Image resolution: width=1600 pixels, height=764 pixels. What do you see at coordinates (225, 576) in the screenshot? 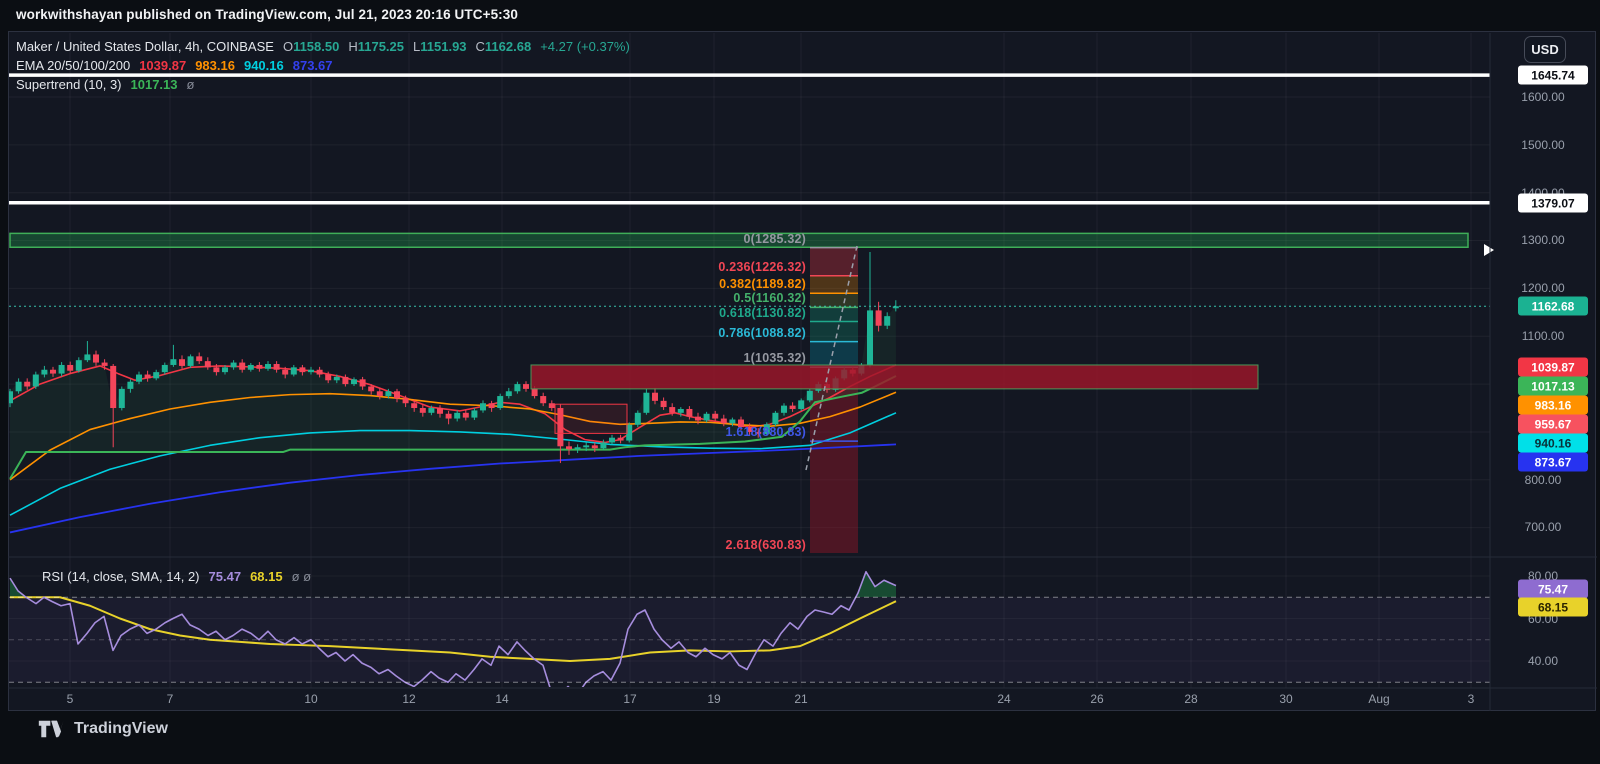
I see `rsi-value: 75.47` at bounding box center [225, 576].